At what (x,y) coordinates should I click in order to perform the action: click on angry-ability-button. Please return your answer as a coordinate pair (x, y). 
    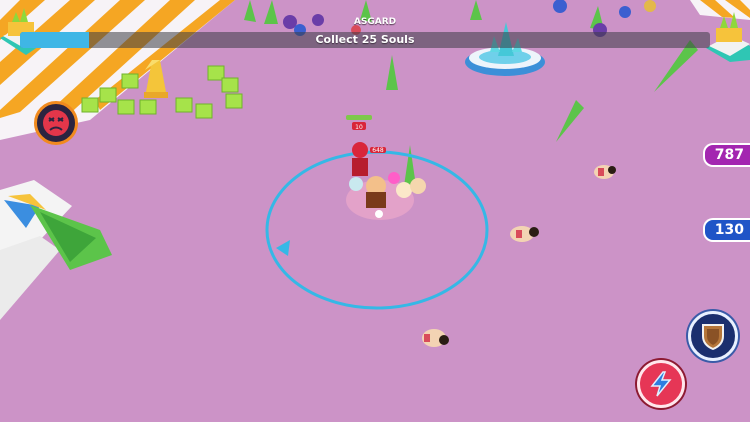
    Looking at the image, I should click on (56, 123).